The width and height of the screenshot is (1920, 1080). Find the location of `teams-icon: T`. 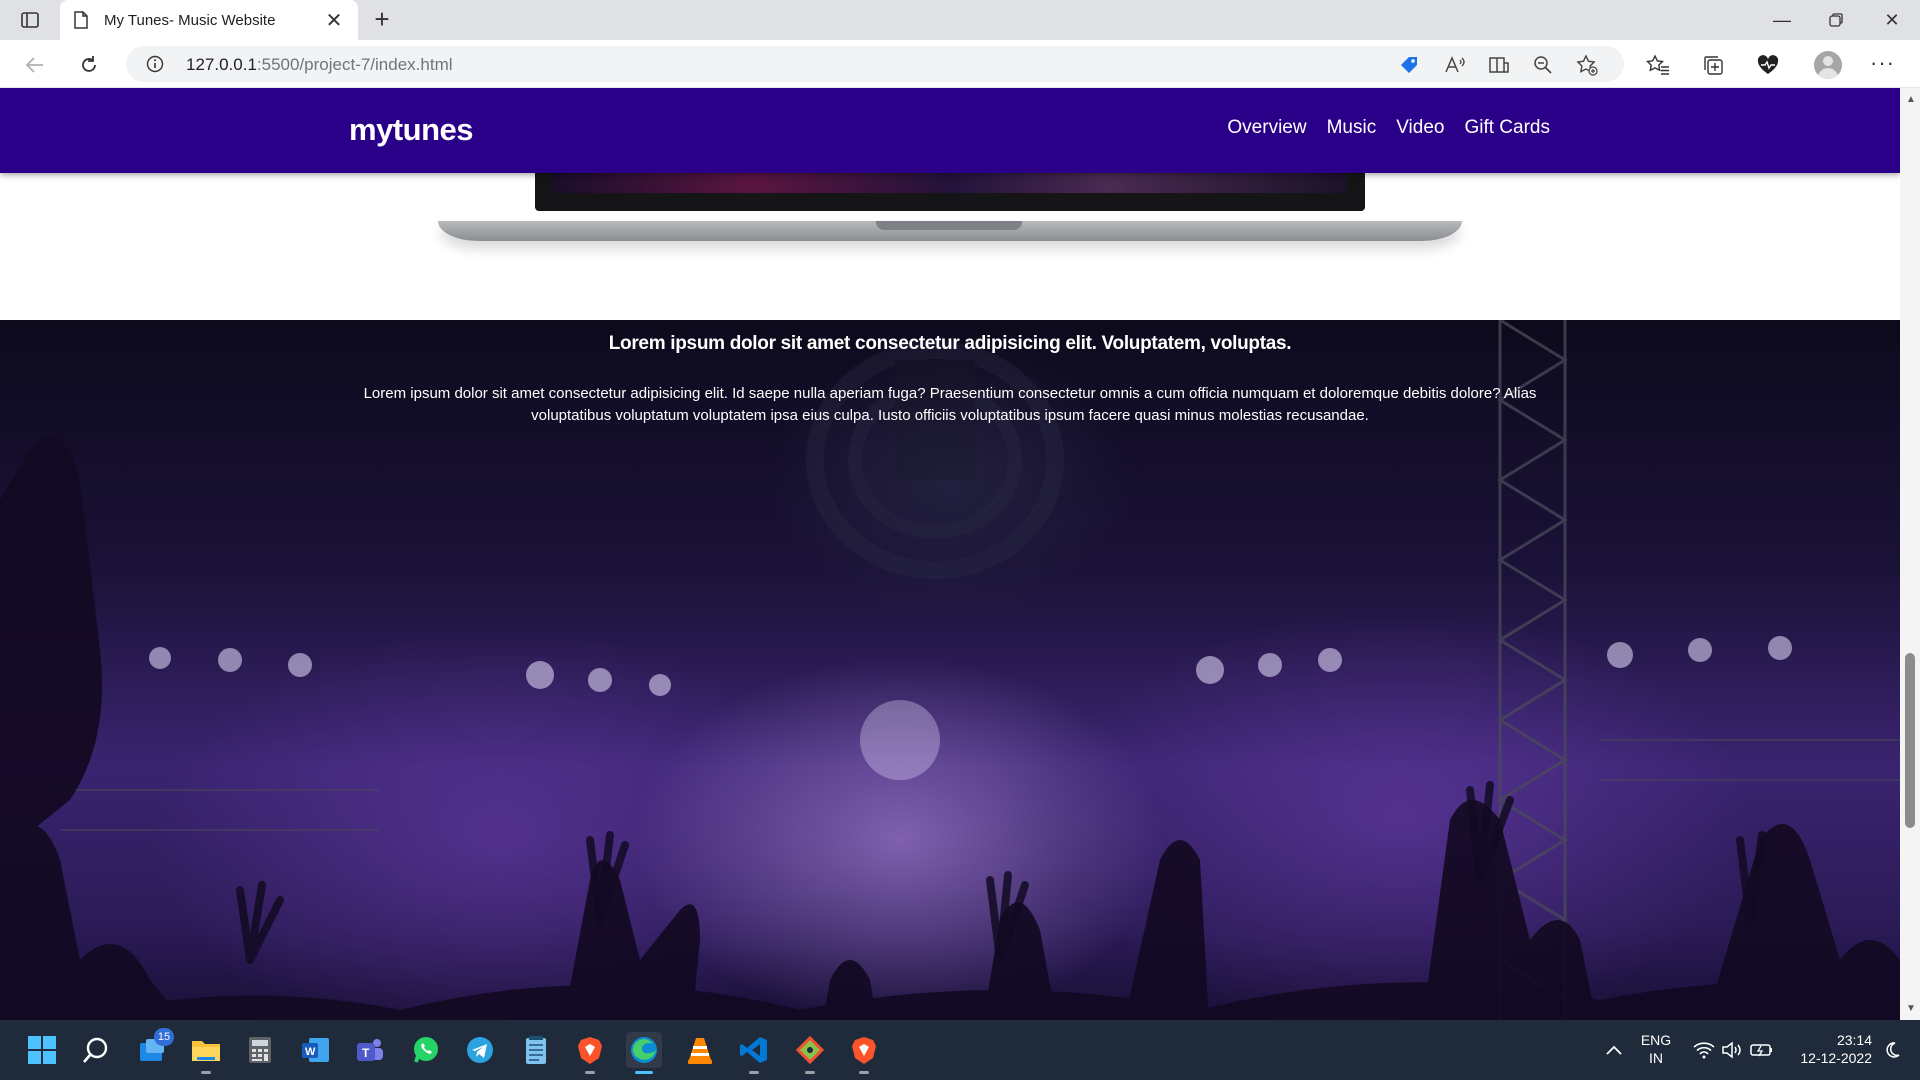

teams-icon: T is located at coordinates (370, 1050).